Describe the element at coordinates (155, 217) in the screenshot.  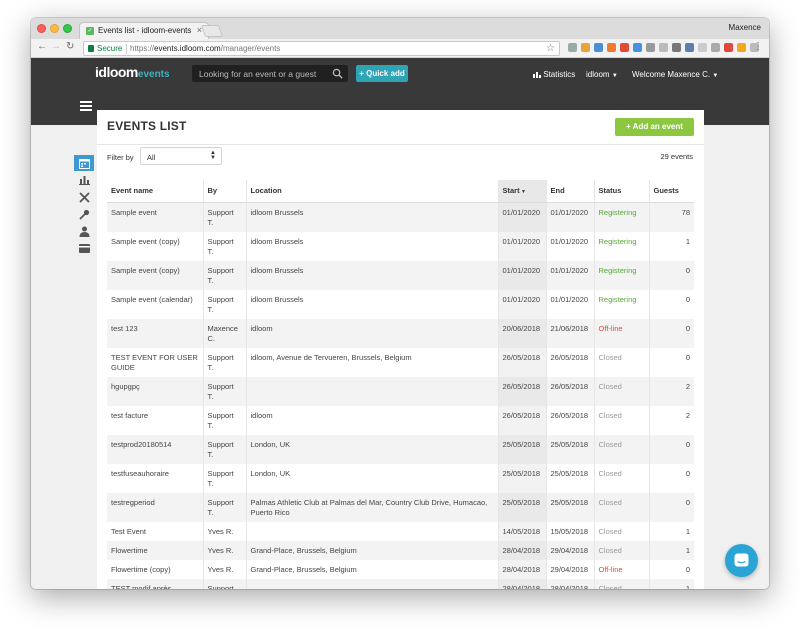
I see `event-name-cell: Sample event` at that location.